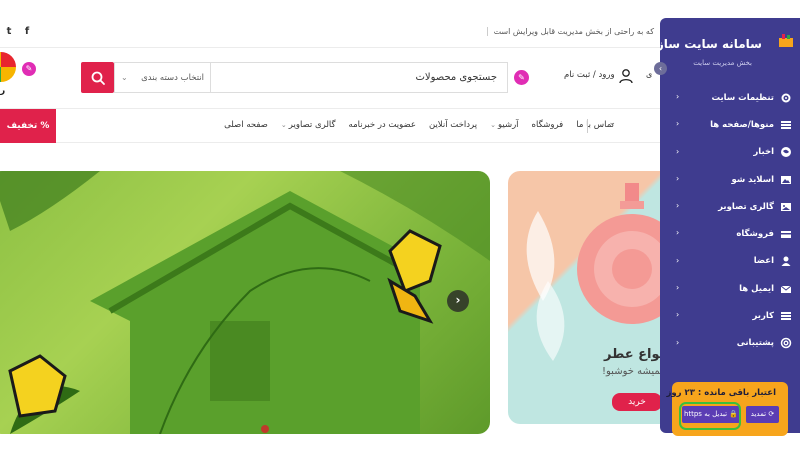 Image resolution: width=800 pixels, height=450 pixels. What do you see at coordinates (755, 343) in the screenshot?
I see `panel-menu-label: پشتیبانی` at bounding box center [755, 343].